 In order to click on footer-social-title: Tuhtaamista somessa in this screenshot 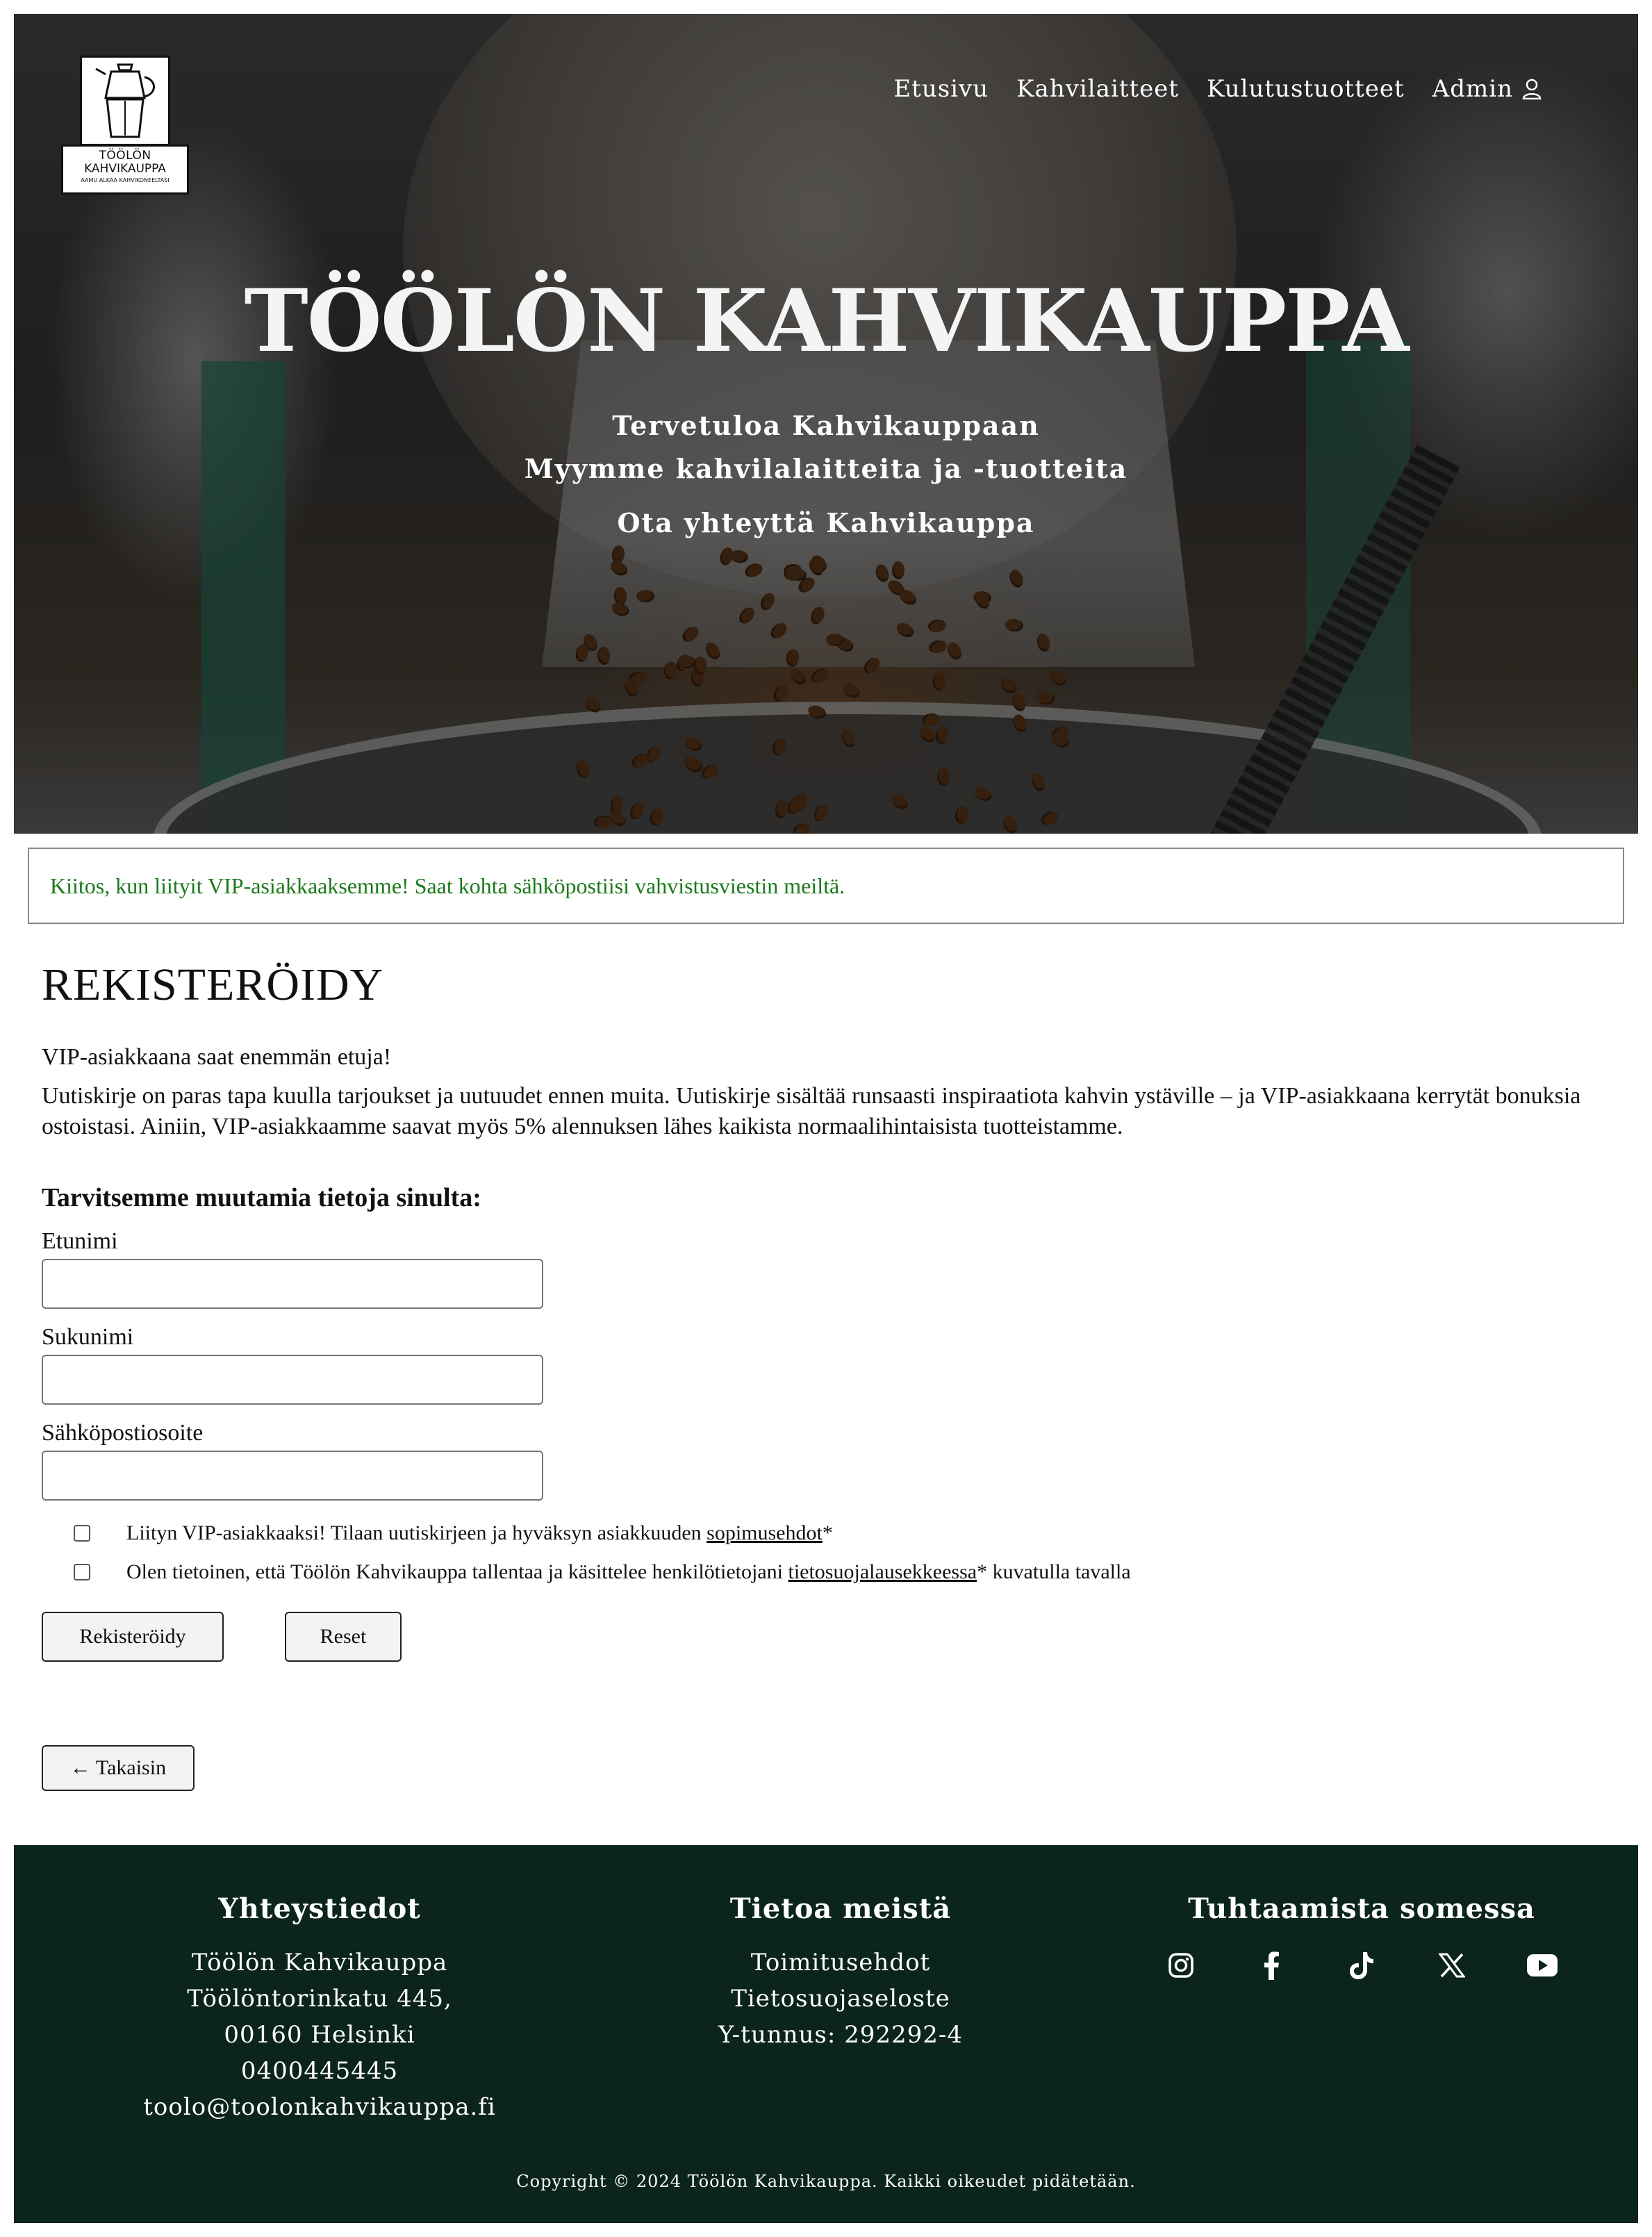, I will do `click(1361, 1909)`.